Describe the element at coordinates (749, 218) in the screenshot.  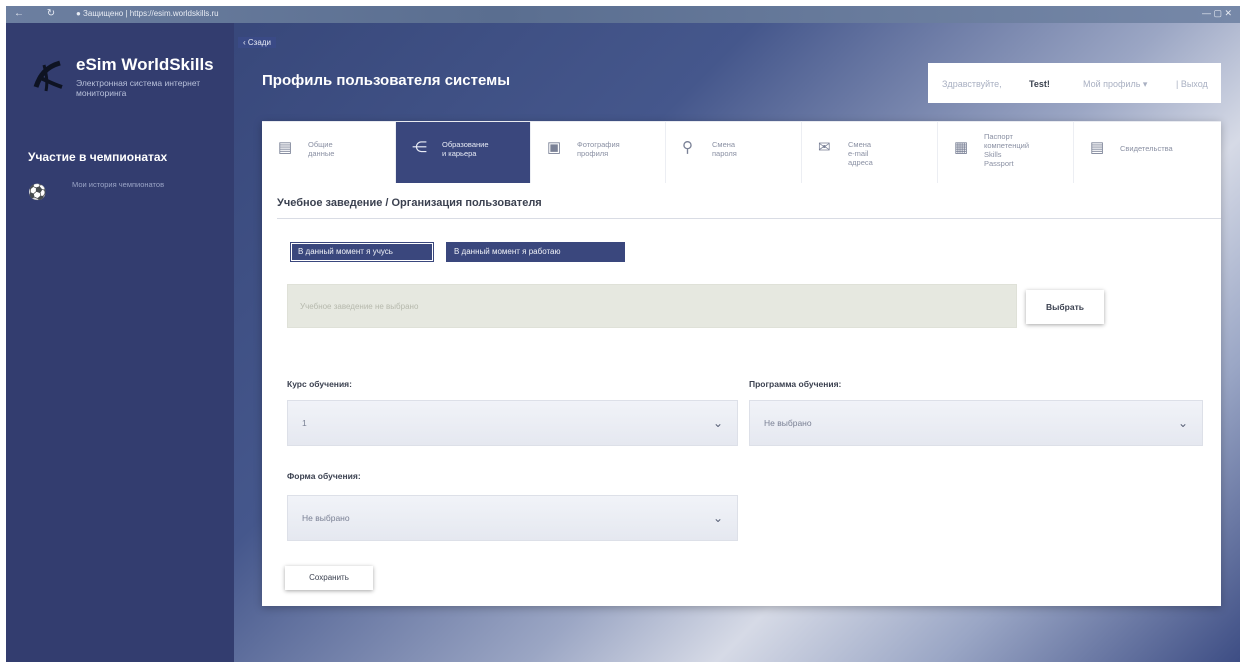
I see `divider` at that location.